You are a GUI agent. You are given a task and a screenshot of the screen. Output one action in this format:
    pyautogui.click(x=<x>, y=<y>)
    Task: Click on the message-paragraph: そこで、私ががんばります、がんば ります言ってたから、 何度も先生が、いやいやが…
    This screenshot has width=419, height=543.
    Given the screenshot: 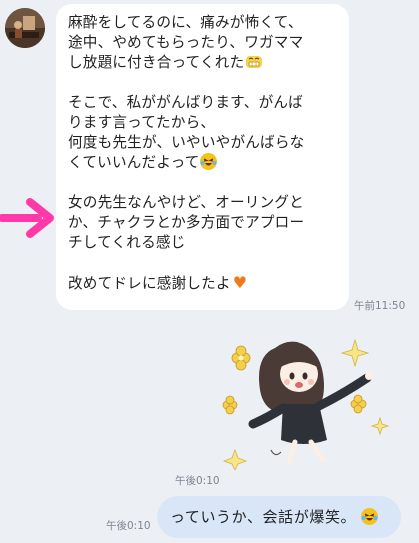 What is the action you would take?
    pyautogui.click(x=186, y=132)
    